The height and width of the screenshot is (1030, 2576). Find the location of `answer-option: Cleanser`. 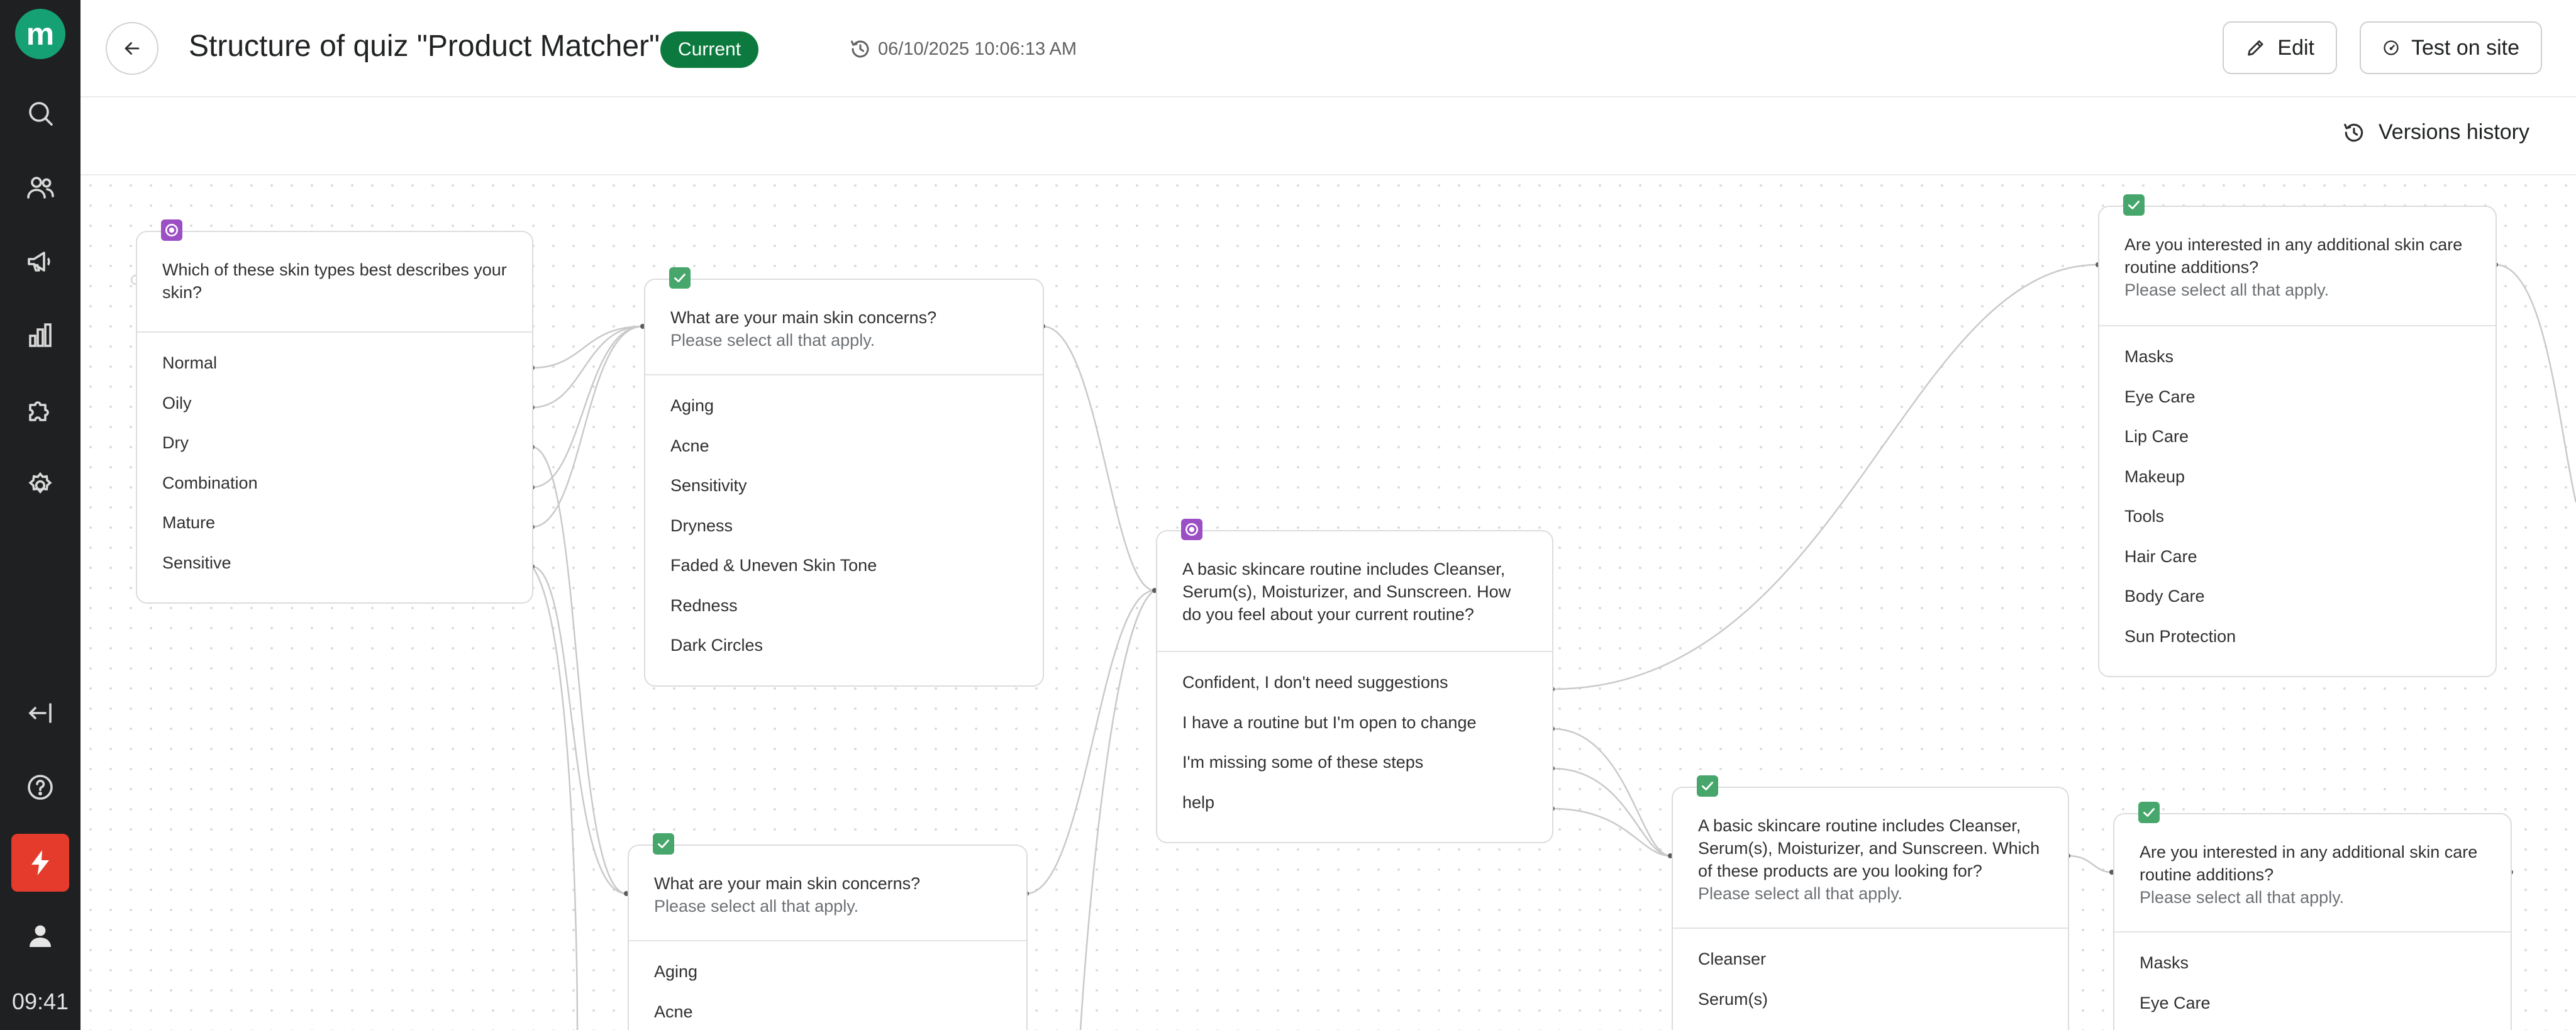

answer-option: Cleanser is located at coordinates (1732, 959).